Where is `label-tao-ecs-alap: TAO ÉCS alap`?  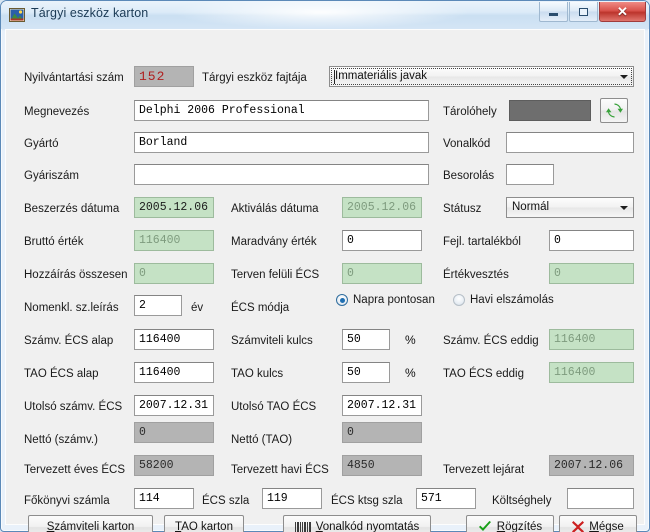 label-tao-ecs-alap: TAO ÉCS alap is located at coordinates (61, 374).